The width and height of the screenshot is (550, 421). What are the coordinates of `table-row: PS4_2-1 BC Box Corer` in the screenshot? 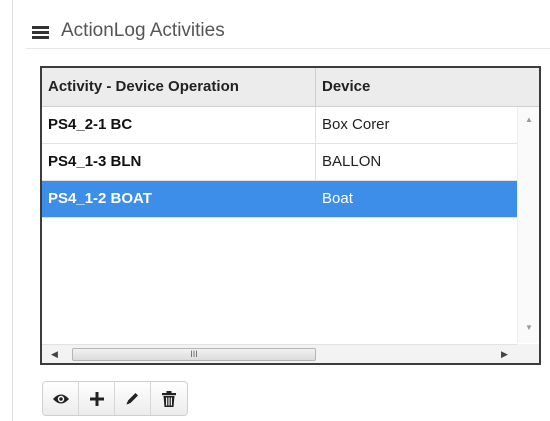 It's located at (279, 125).